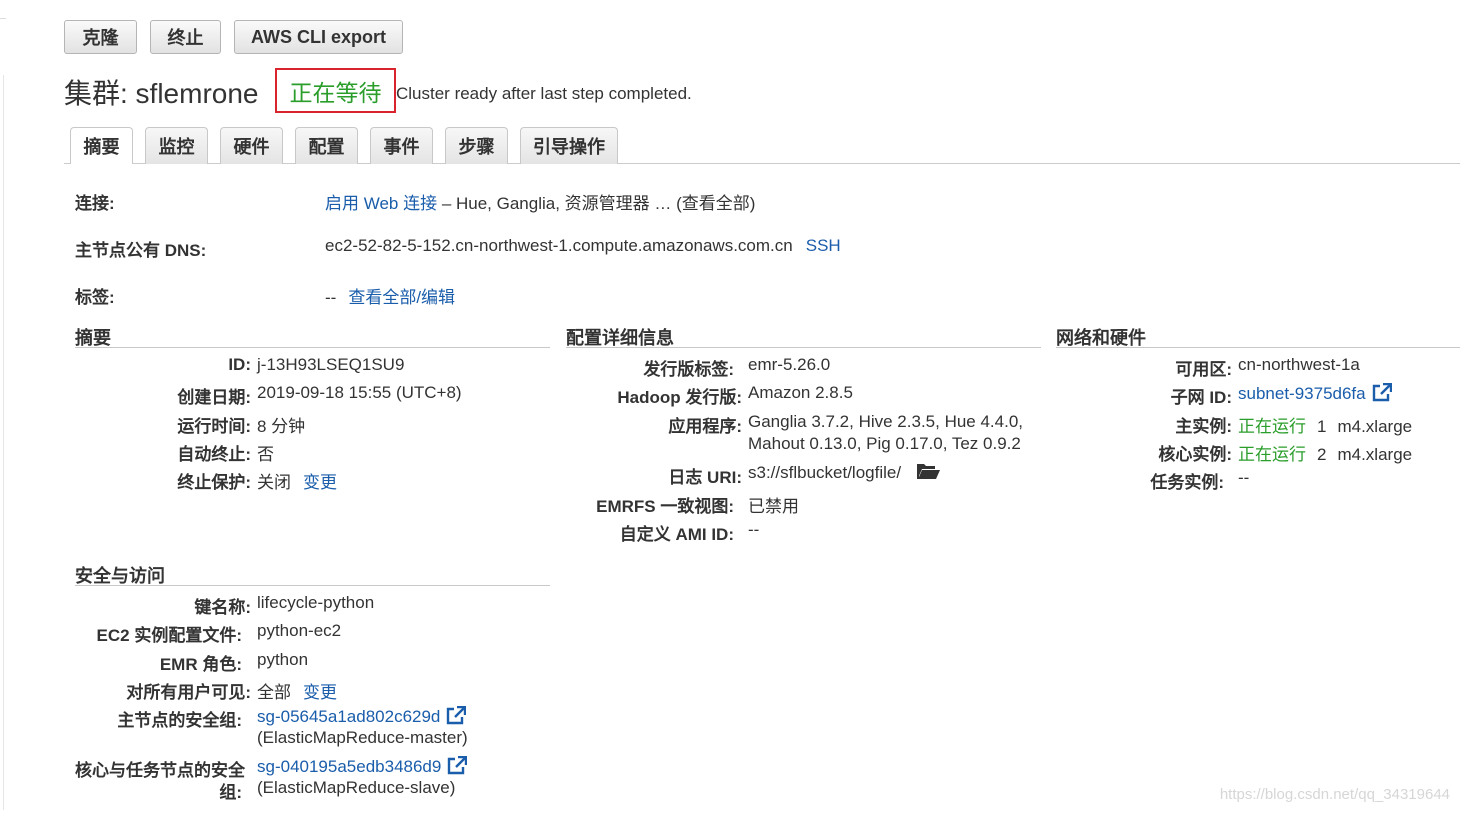 The image size is (1460, 813). What do you see at coordinates (320, 482) in the screenshot?
I see `termination-protection-change-link: 变更` at bounding box center [320, 482].